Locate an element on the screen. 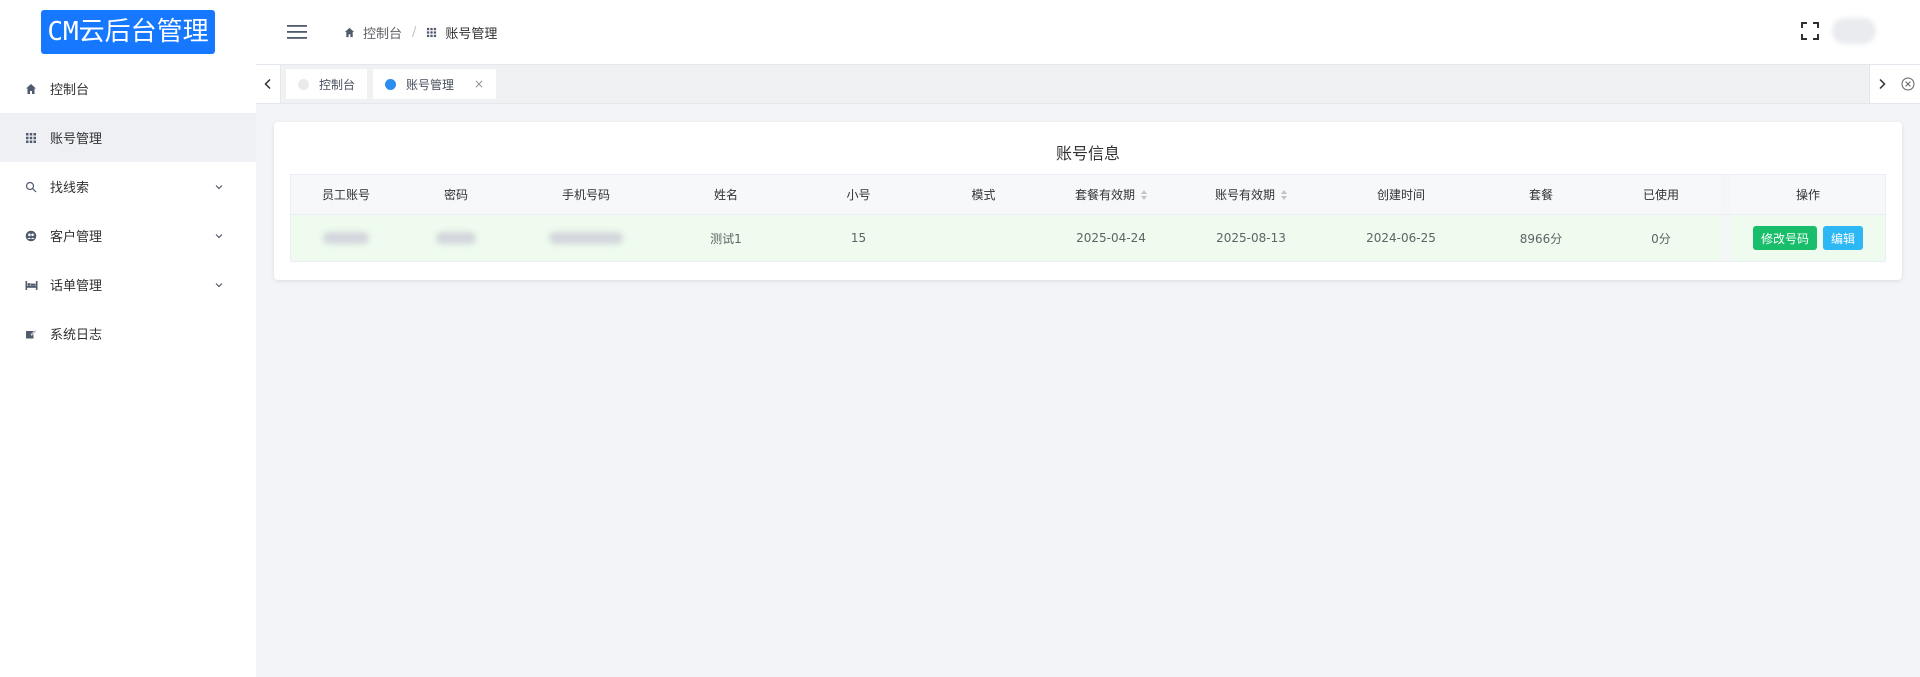 Image resolution: width=1920 pixels, height=677 pixels. sidebar-item-customers: 客户管理 is located at coordinates (128, 235).